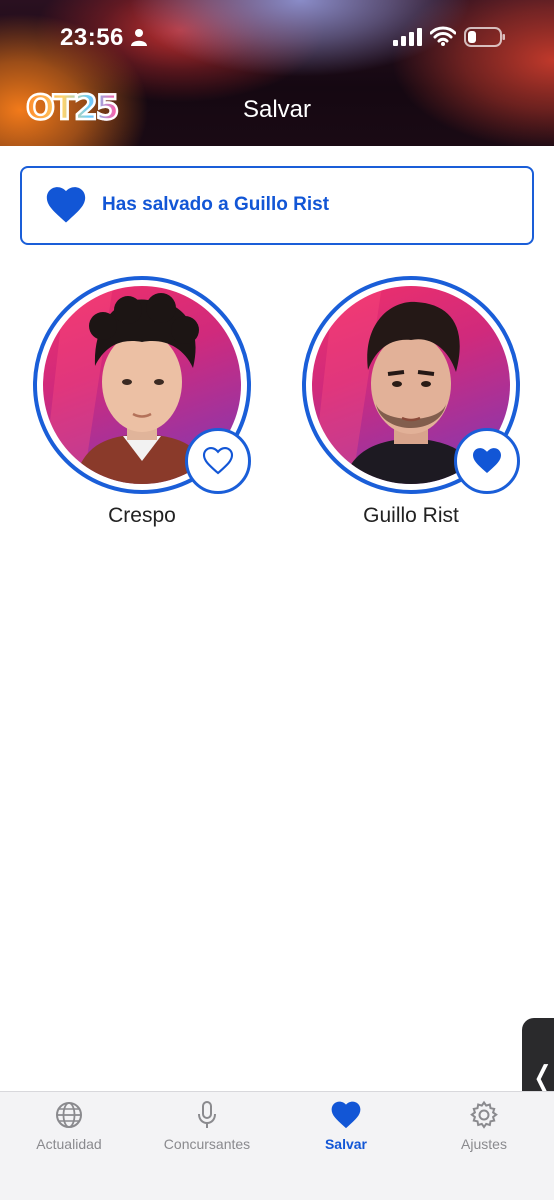 This screenshot has height=1200, width=554. Describe the element at coordinates (542, 1077) in the screenshot. I see `chevron-left-icon: ❬` at that location.